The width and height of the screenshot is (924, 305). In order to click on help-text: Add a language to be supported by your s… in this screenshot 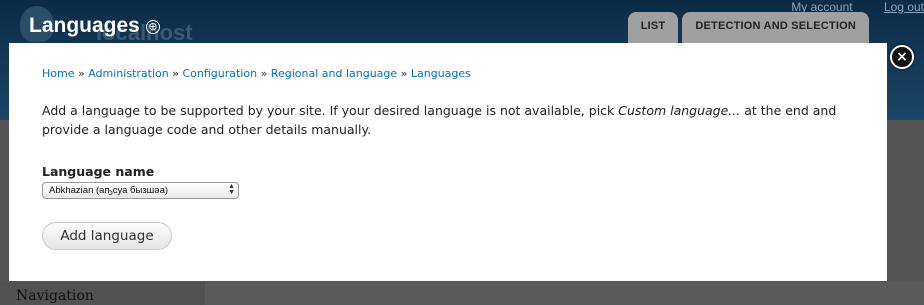, I will do `click(447, 120)`.